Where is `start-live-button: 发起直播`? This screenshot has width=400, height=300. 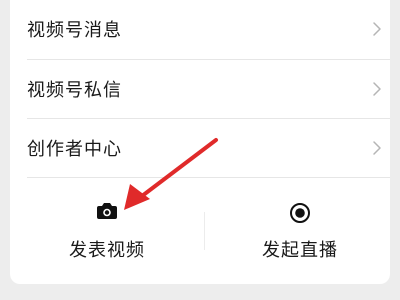 start-live-button: 发起直播 is located at coordinates (300, 232).